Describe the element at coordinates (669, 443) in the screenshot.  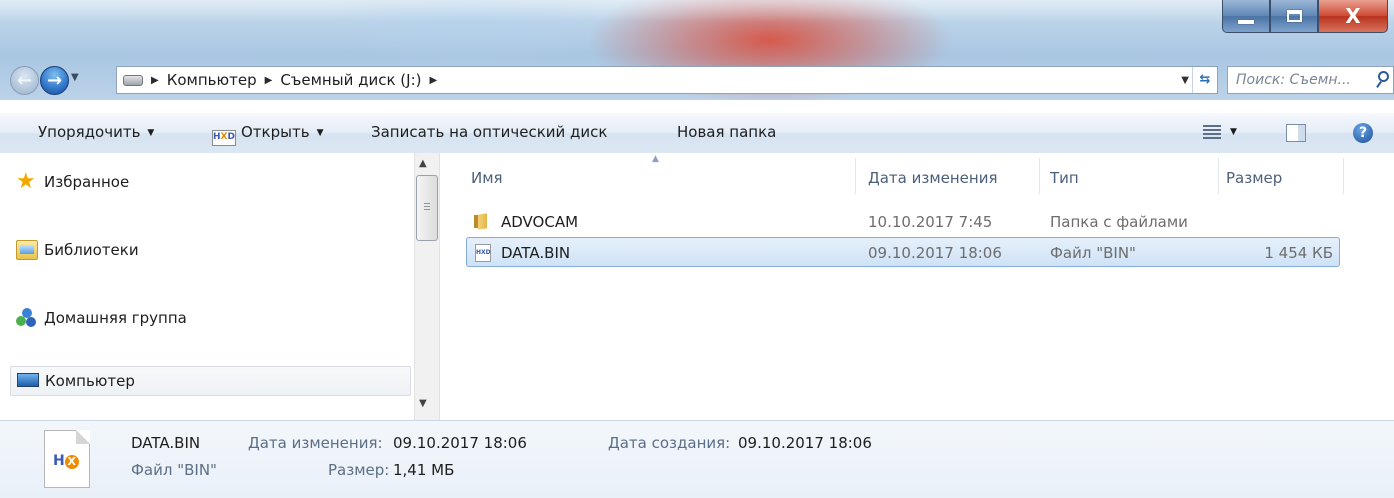
I see `details-created-label: Дата создания:` at that location.